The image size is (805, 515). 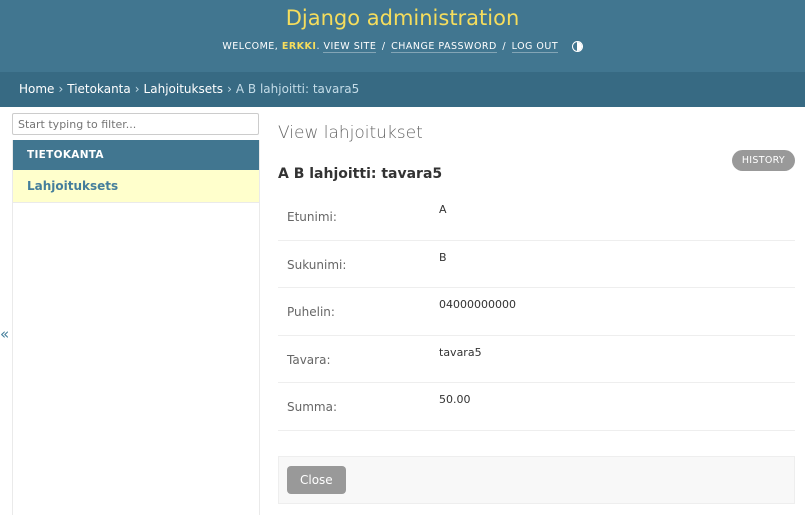 What do you see at coordinates (309, 359) in the screenshot?
I see `field-label: Tavara:` at bounding box center [309, 359].